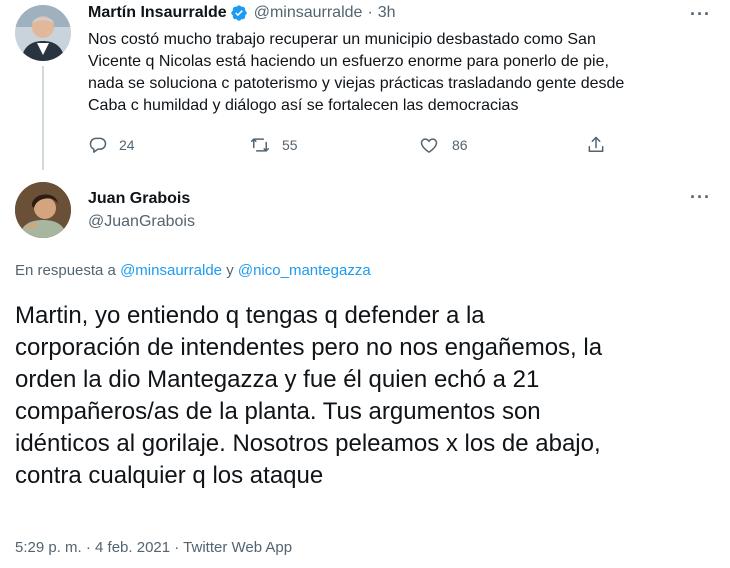 The height and width of the screenshot is (568, 730). Describe the element at coordinates (290, 145) in the screenshot. I see `retweet-count: 55` at that location.